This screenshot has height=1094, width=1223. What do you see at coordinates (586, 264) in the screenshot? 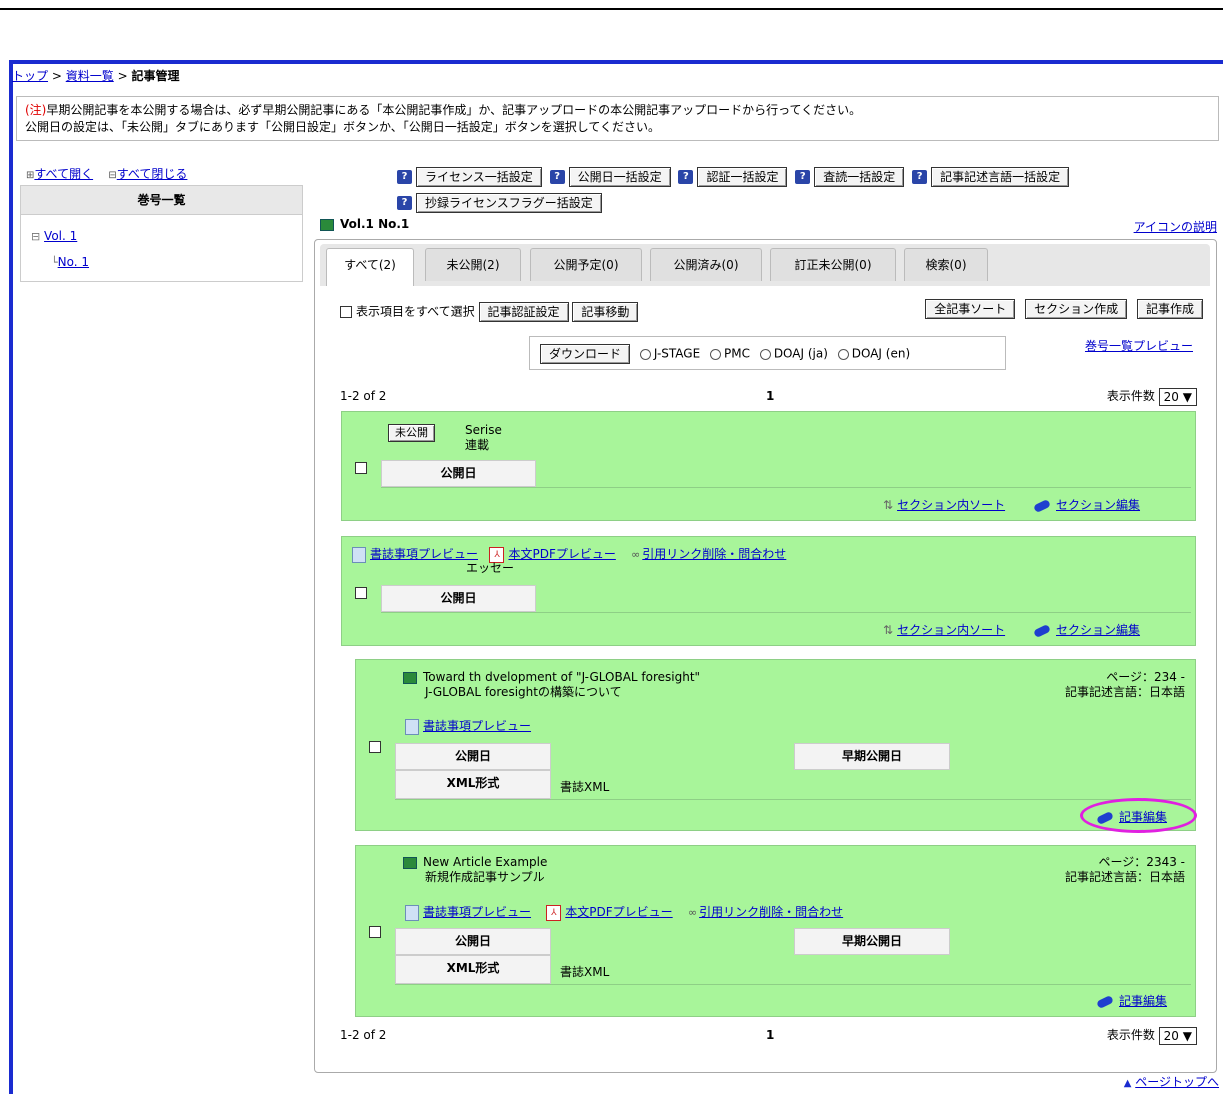
I see `tab-scheduled: 公開予定(0)` at bounding box center [586, 264].